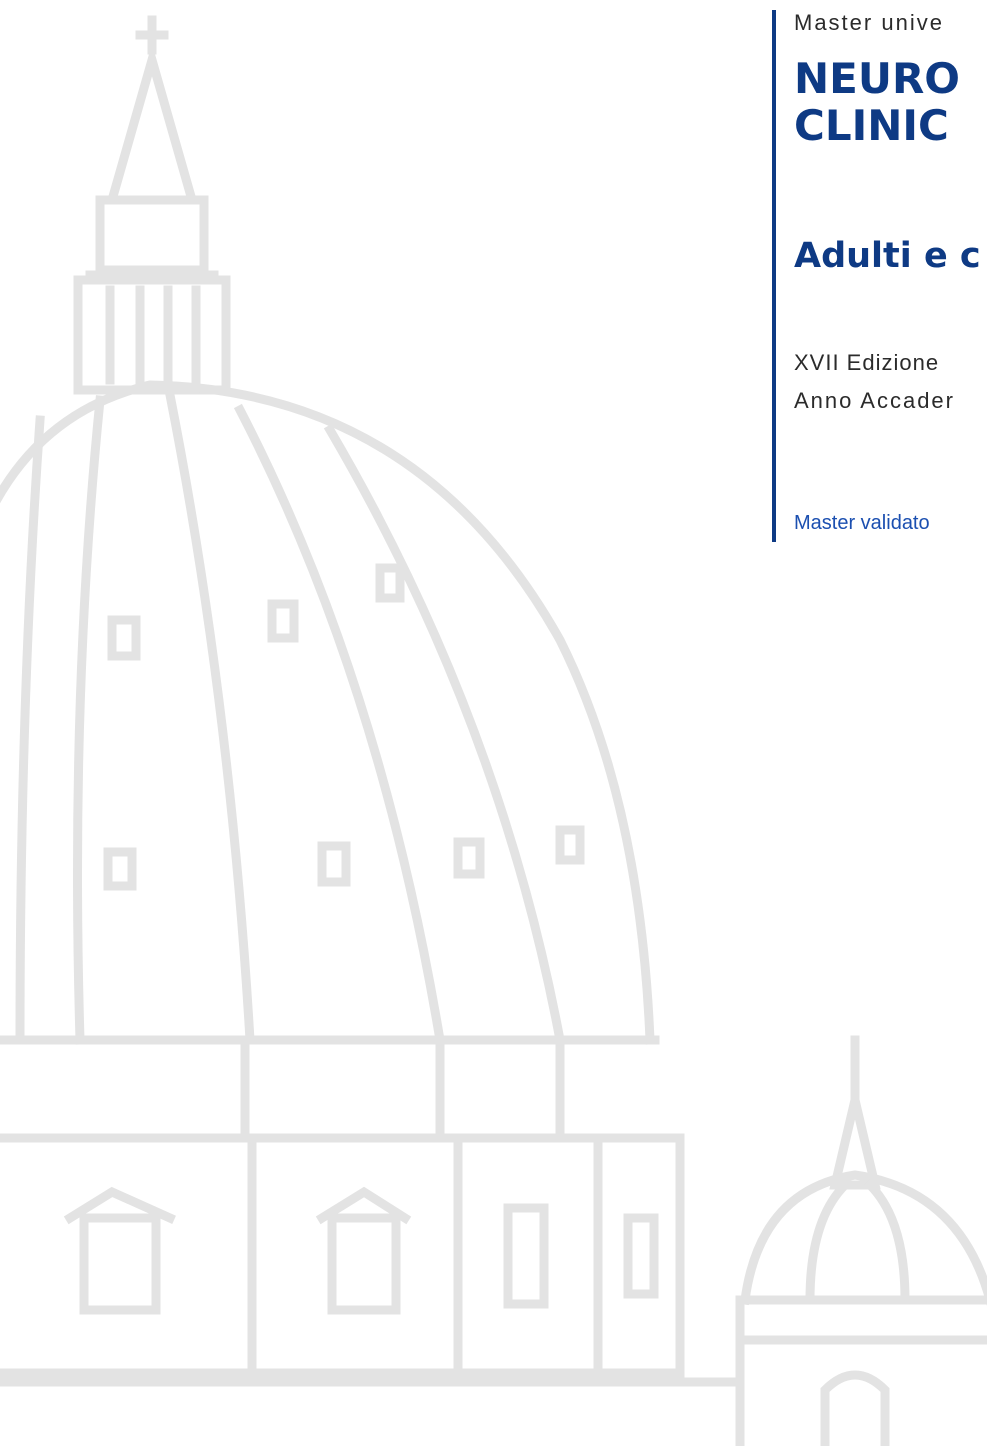 This screenshot has height=1446, width=987. I want to click on subtitle: Adulti e c, so click(887, 256).